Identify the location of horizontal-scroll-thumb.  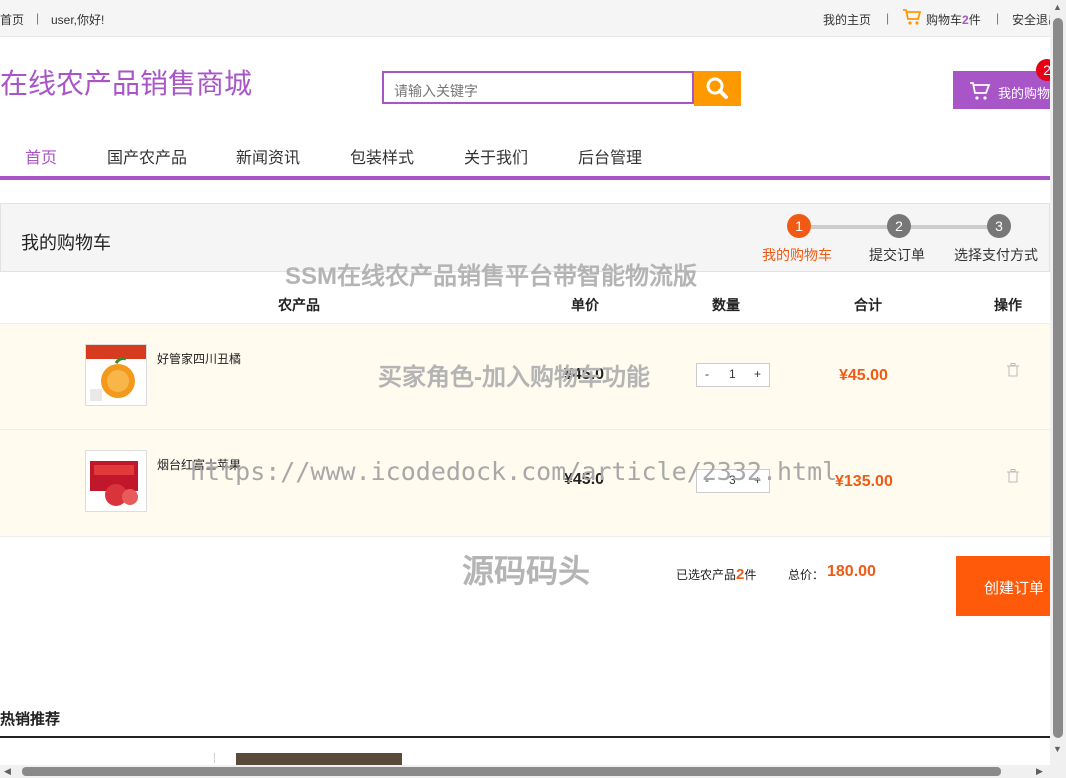
(511, 771).